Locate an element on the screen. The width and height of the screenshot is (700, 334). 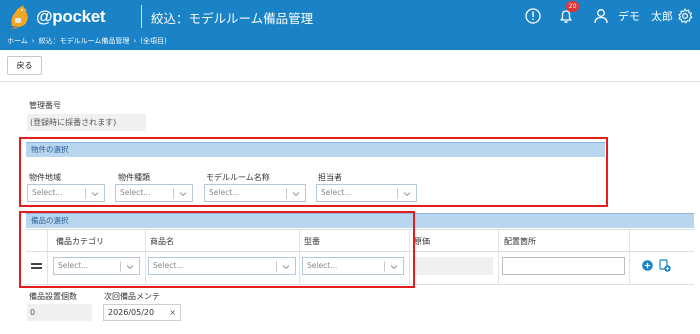
property-type-label: 物件種類 is located at coordinates (134, 177).